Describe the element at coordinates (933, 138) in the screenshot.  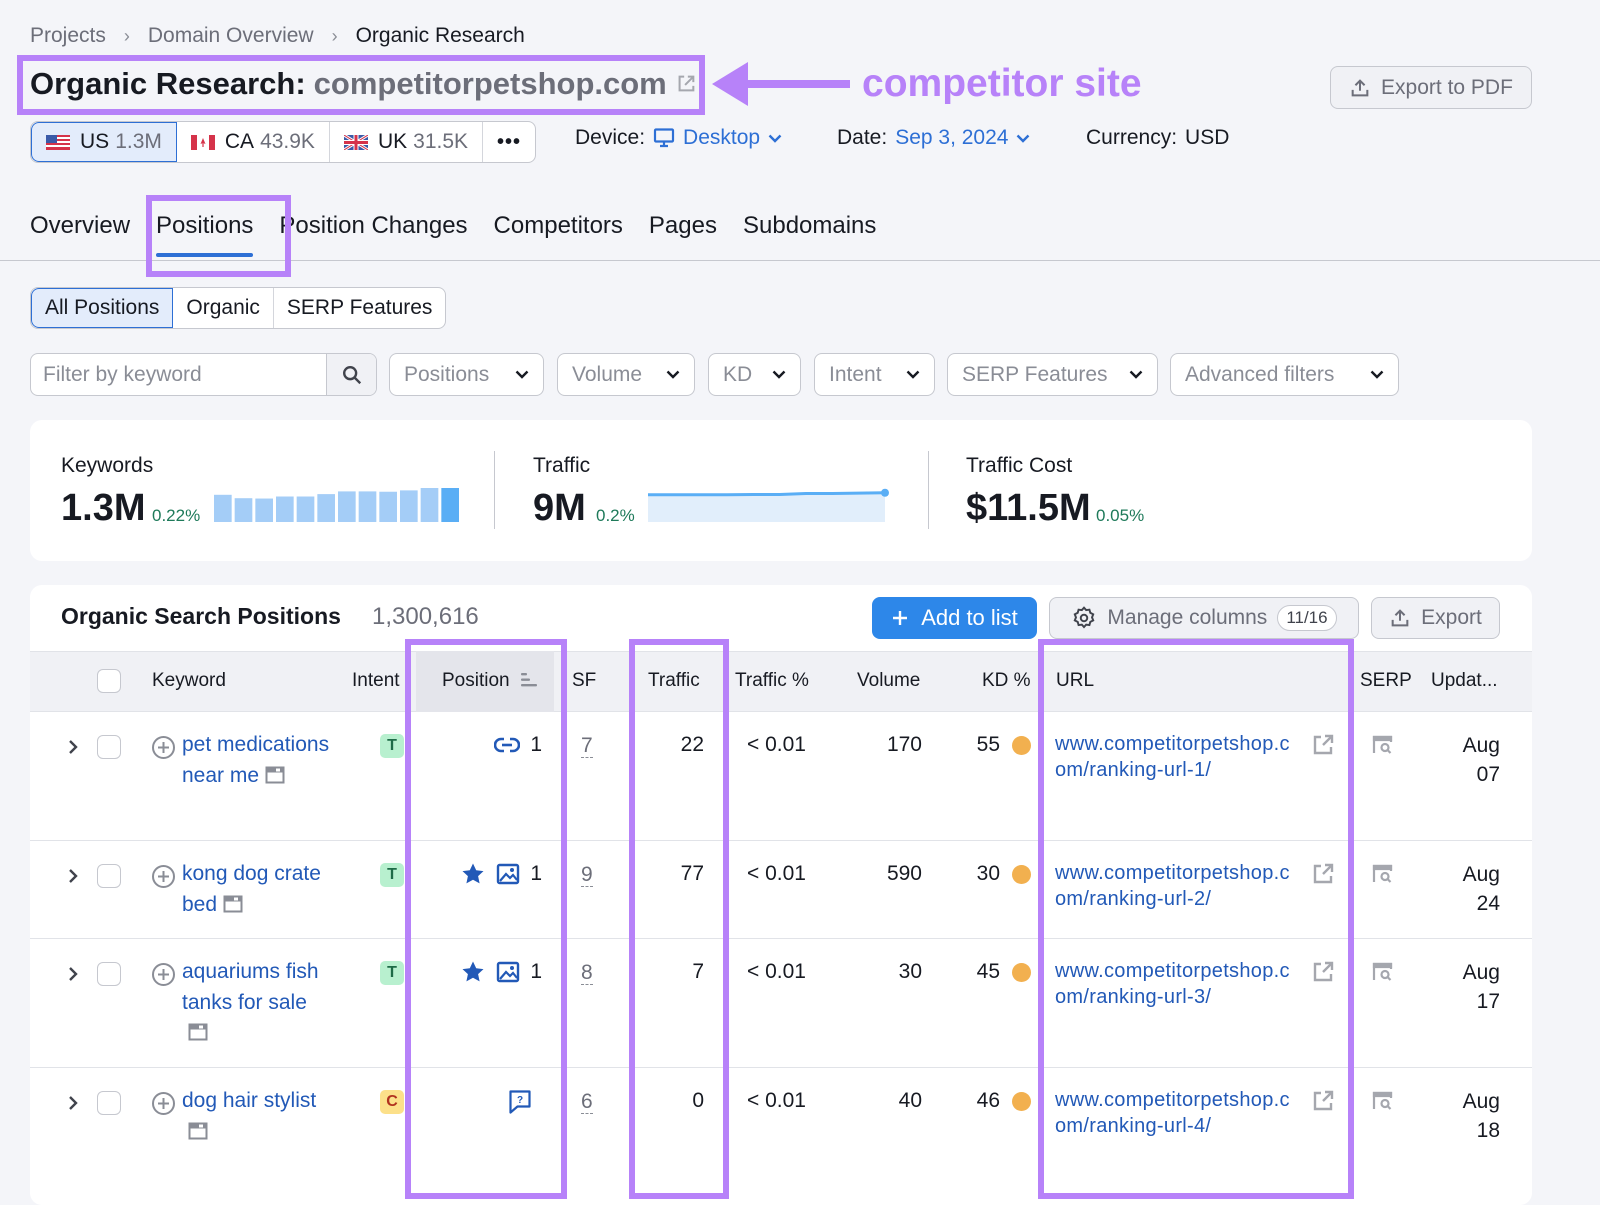
I see `date-selector: Date: Sep 3, 2024` at that location.